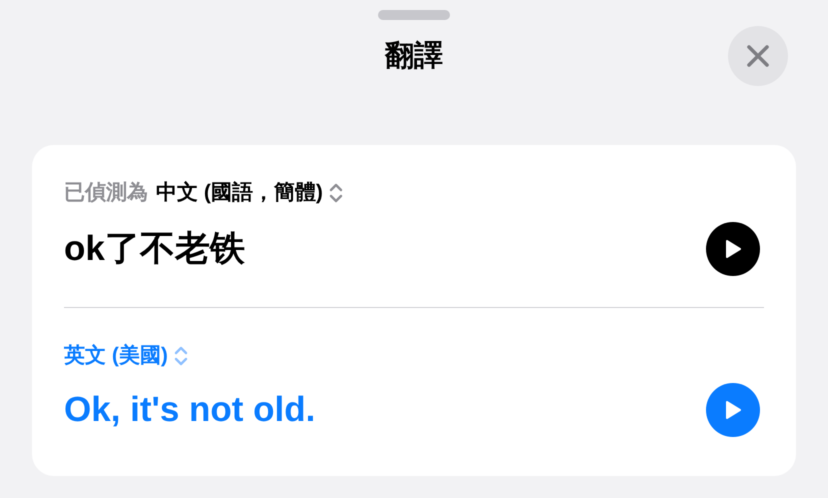  What do you see at coordinates (249, 193) in the screenshot?
I see `source-language-selector: 中文 (國語，簡體)` at bounding box center [249, 193].